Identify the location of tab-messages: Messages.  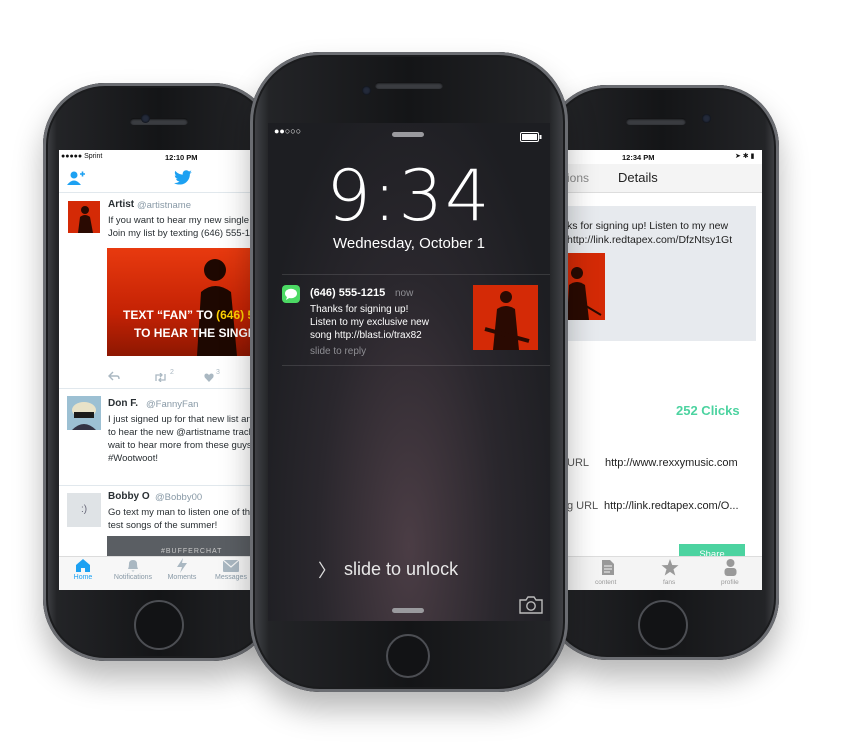
(231, 572).